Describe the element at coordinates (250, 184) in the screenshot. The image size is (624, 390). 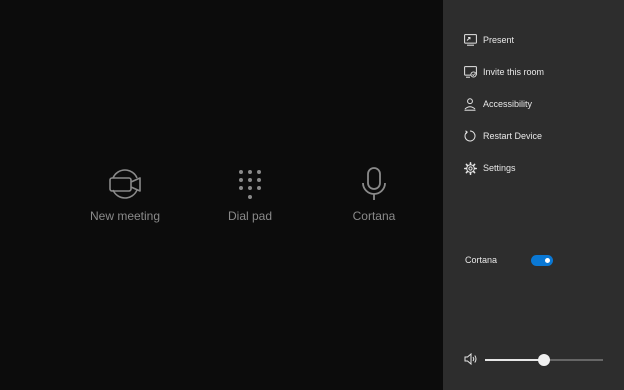
I see `dial-pad-icon` at that location.